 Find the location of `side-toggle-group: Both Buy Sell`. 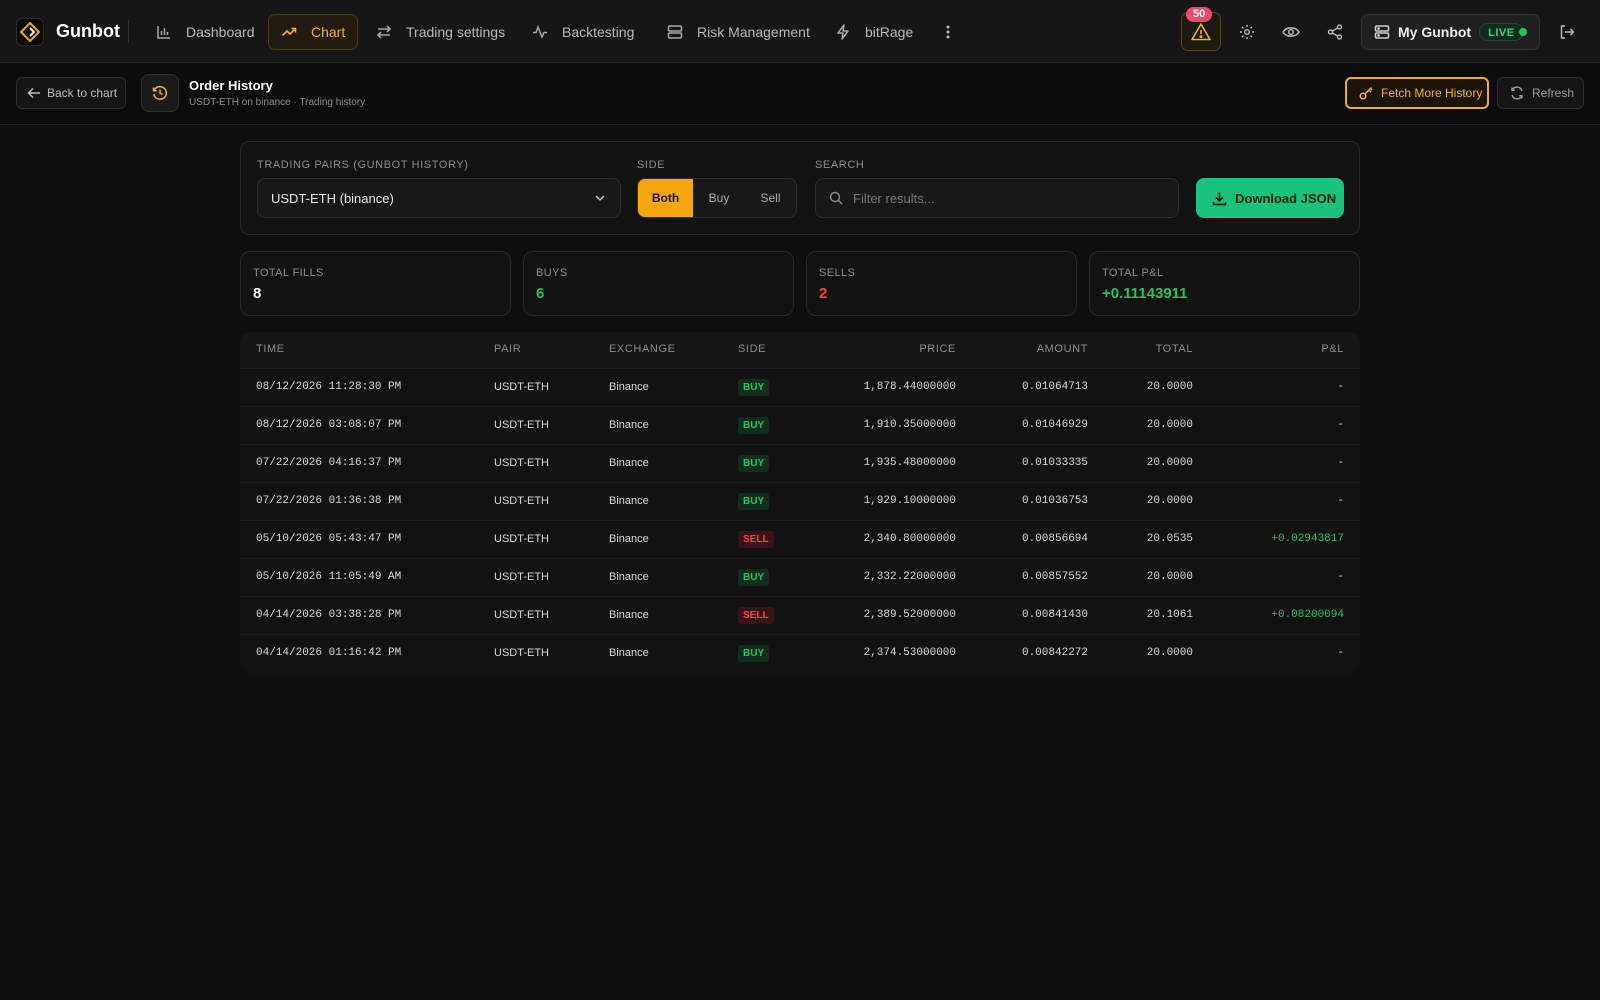

side-toggle-group: Both Buy Sell is located at coordinates (717, 198).